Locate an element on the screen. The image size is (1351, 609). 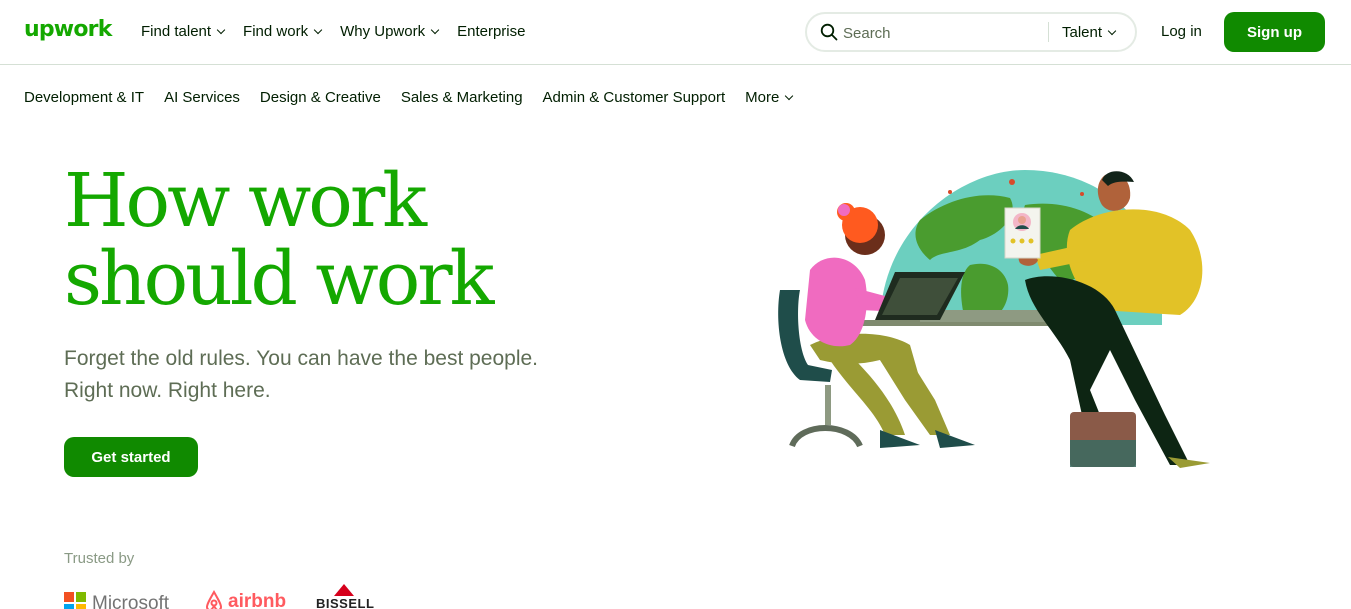
category-more: More is located at coordinates (769, 97).